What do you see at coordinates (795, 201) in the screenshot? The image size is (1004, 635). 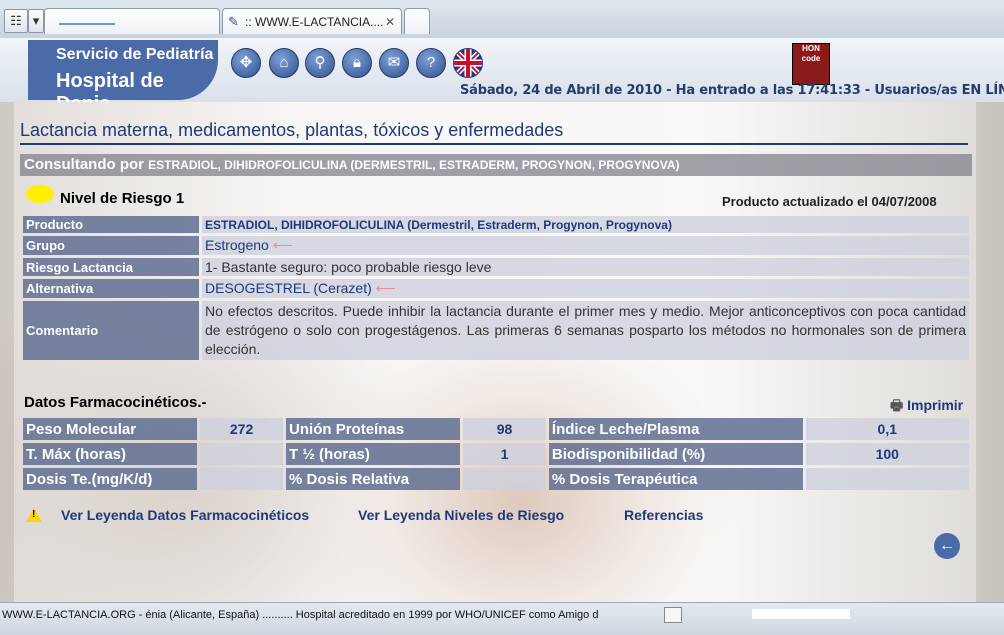 I see `updated-label: Producto actualizado el` at bounding box center [795, 201].